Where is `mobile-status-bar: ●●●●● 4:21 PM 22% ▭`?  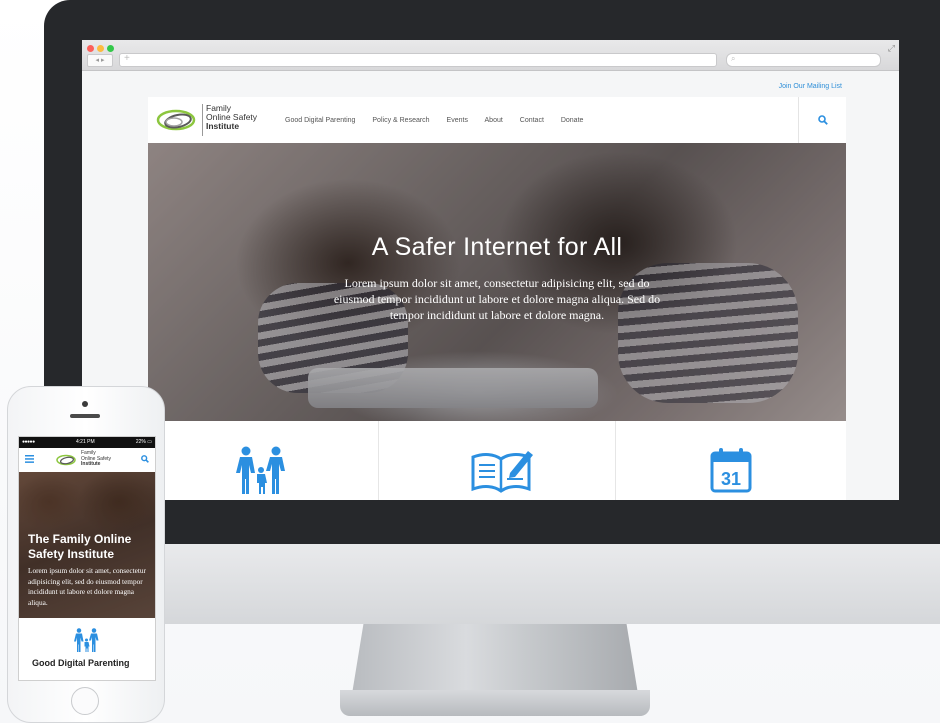 mobile-status-bar: ●●●●● 4:21 PM 22% ▭ is located at coordinates (87, 442).